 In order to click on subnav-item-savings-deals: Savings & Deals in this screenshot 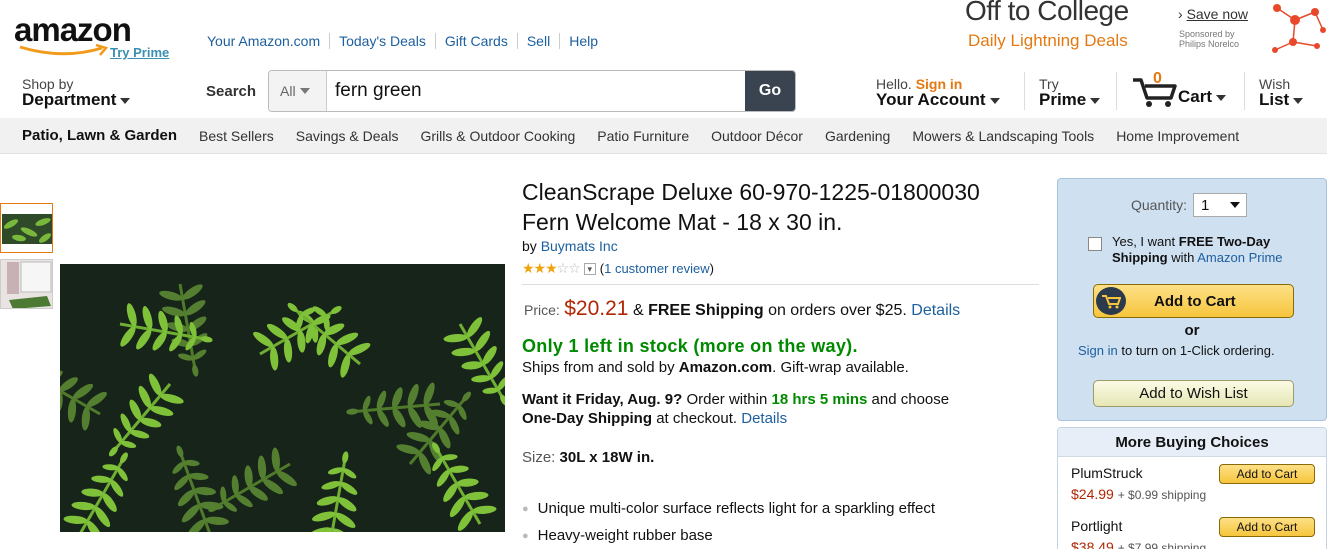, I will do `click(347, 136)`.